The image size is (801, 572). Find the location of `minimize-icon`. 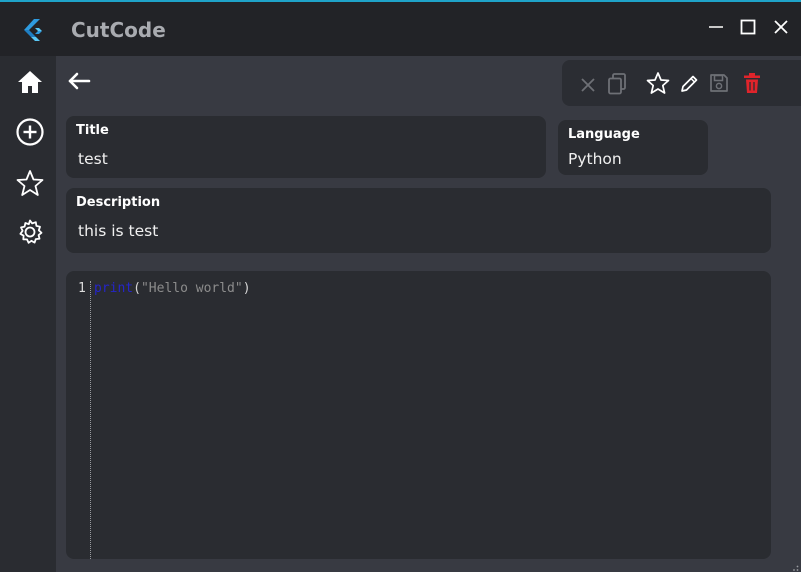

minimize-icon is located at coordinates (716, 27).